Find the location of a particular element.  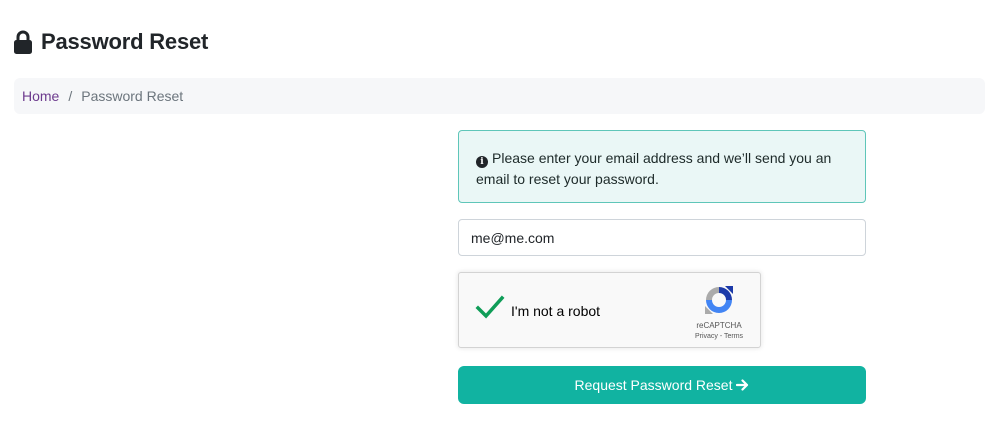

breadcrumb-home-link: Home is located at coordinates (40, 96).